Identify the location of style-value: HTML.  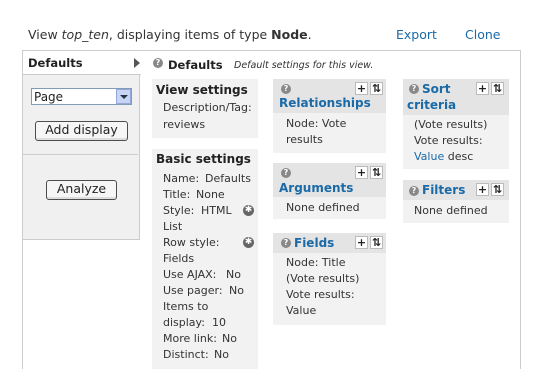
(216, 211).